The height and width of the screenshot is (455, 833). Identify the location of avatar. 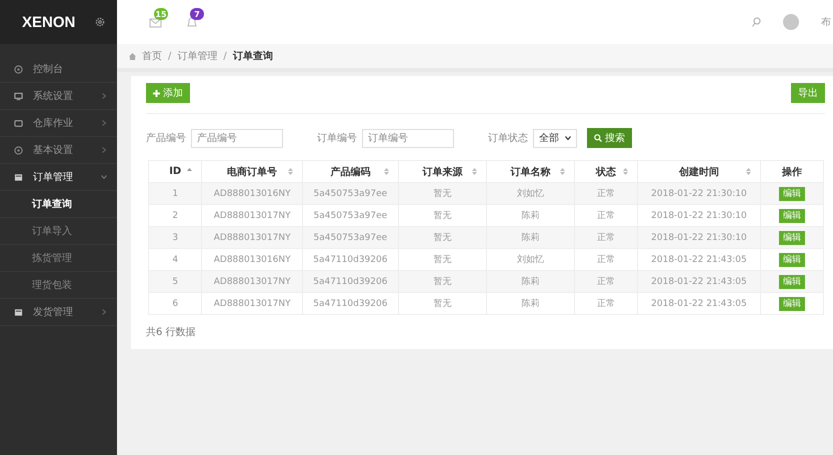
(791, 22).